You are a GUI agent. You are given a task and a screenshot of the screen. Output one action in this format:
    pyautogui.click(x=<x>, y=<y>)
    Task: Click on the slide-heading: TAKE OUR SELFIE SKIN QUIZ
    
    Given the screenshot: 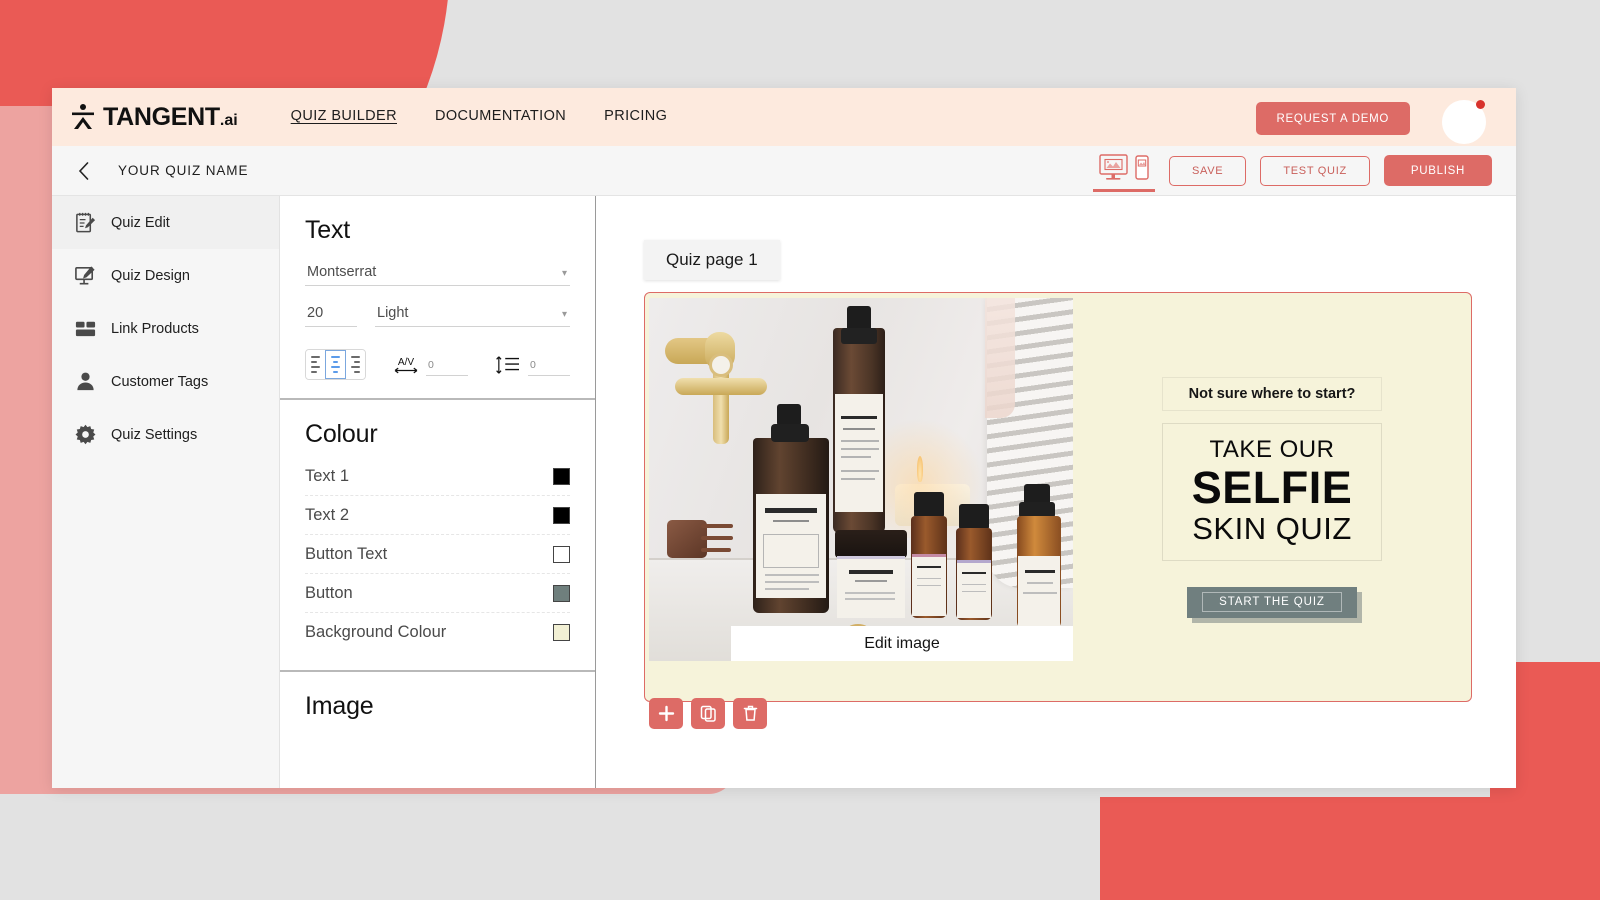 What is the action you would take?
    pyautogui.click(x=1272, y=492)
    